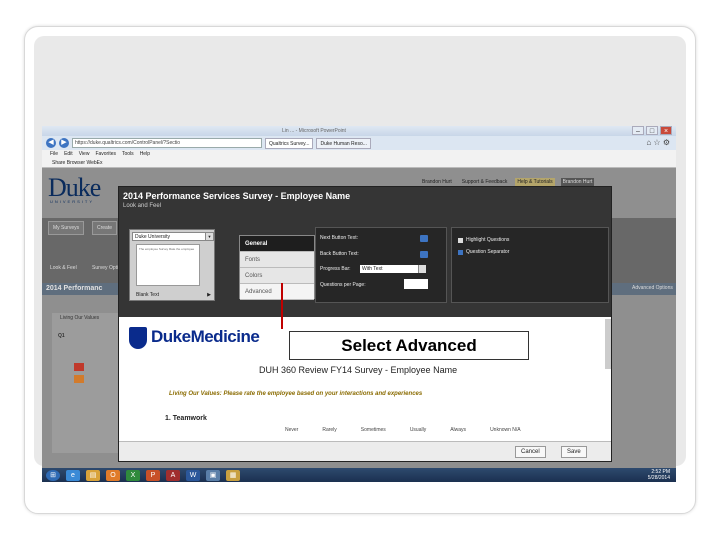 The image size is (720, 540). What do you see at coordinates (416, 284) in the screenshot?
I see `questions-per-page-input` at bounding box center [416, 284].